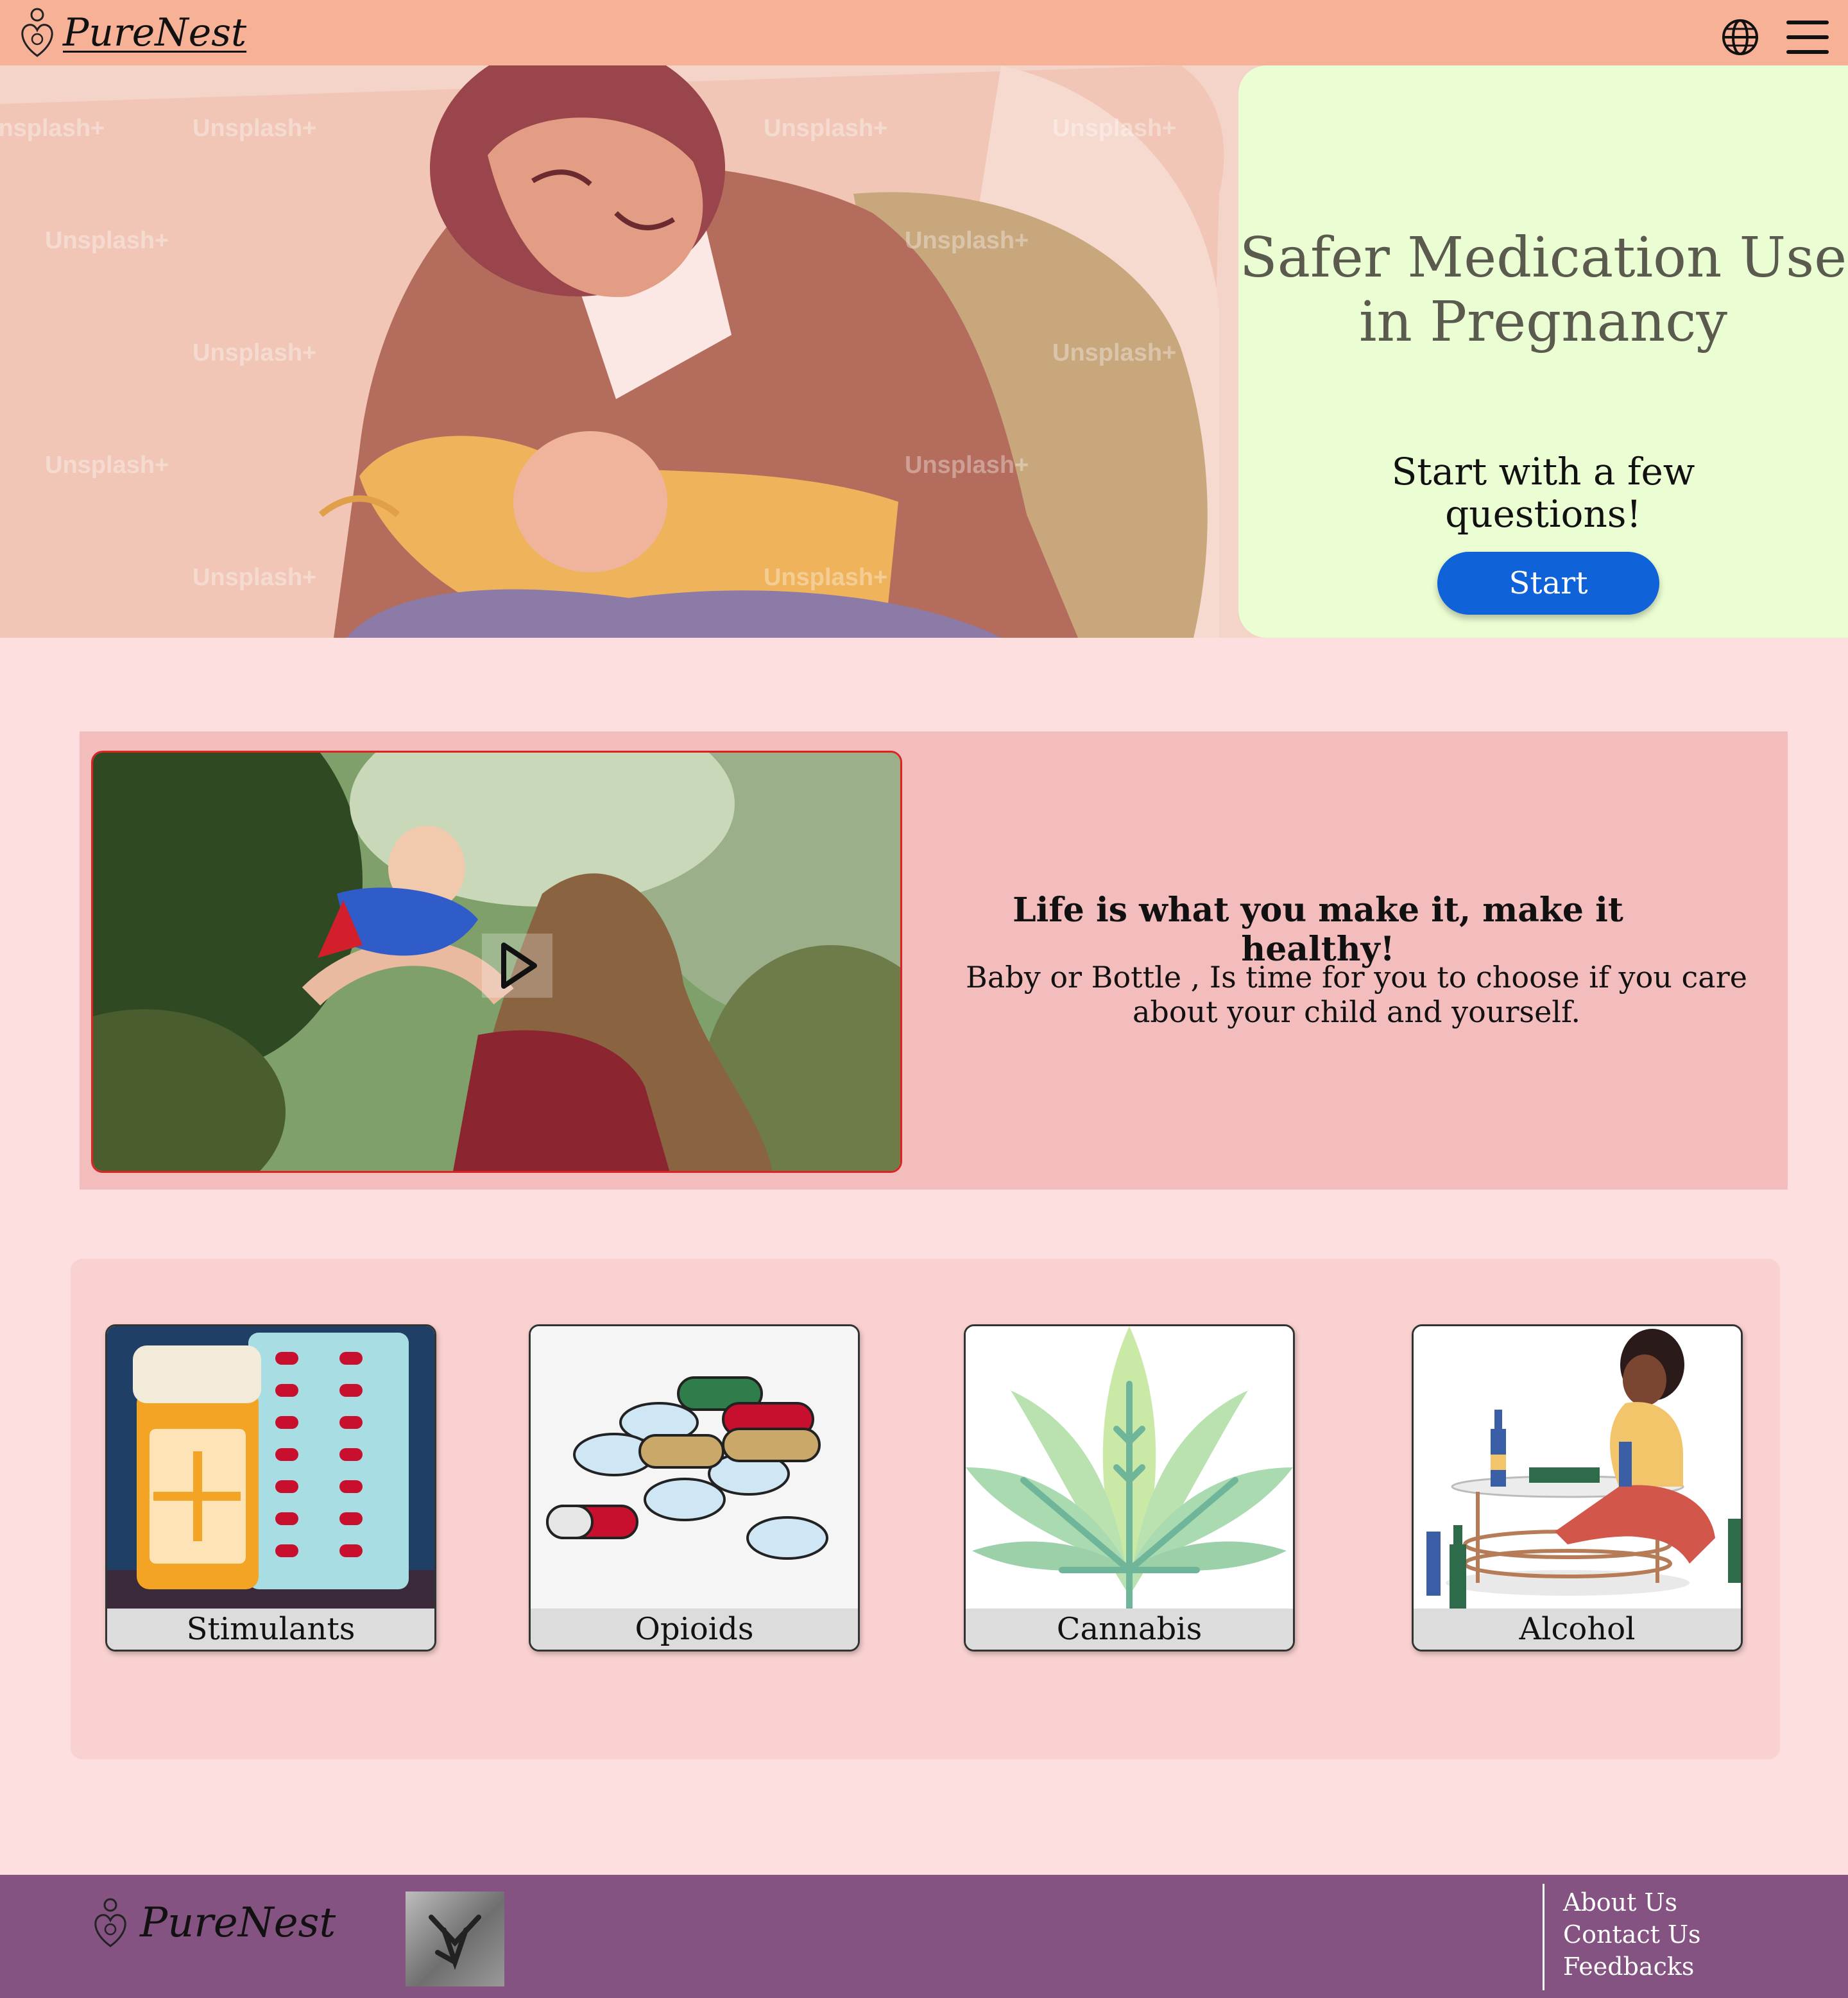  I want to click on alcohol-woman-icon, so click(1578, 1467).